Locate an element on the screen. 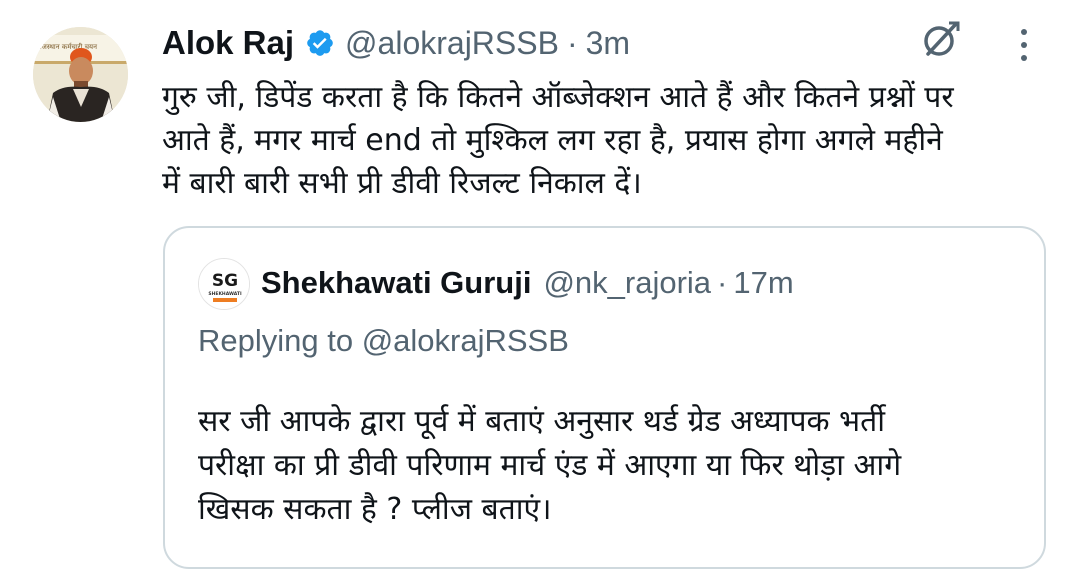 The height and width of the screenshot is (578, 1079). avatar-letters: SG is located at coordinates (225, 281).